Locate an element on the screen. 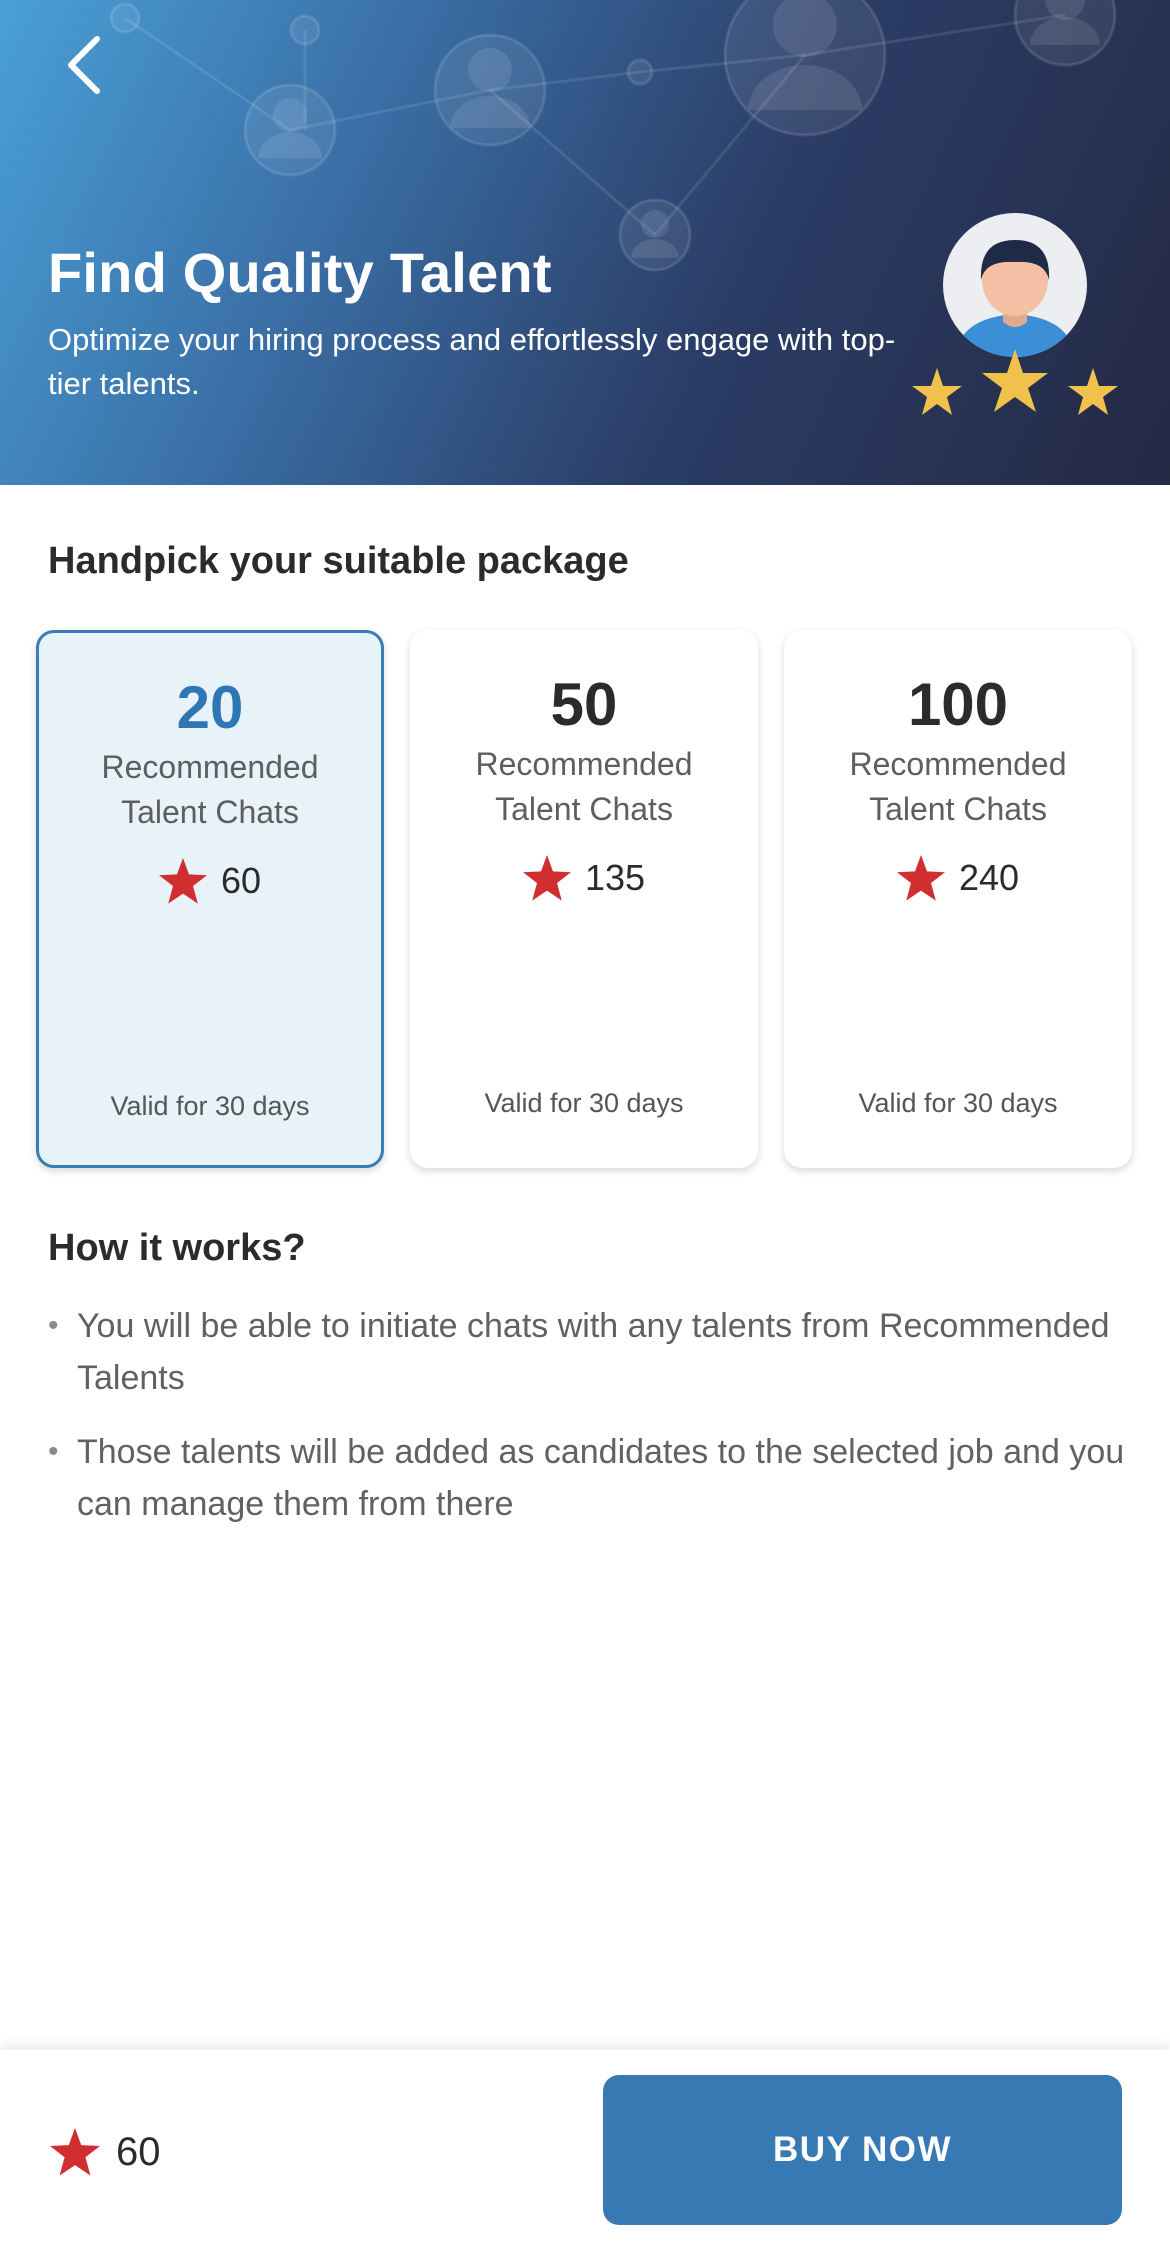 This screenshot has width=1170, height=2258. page-title: Find Quality Talent is located at coordinates (300, 272).